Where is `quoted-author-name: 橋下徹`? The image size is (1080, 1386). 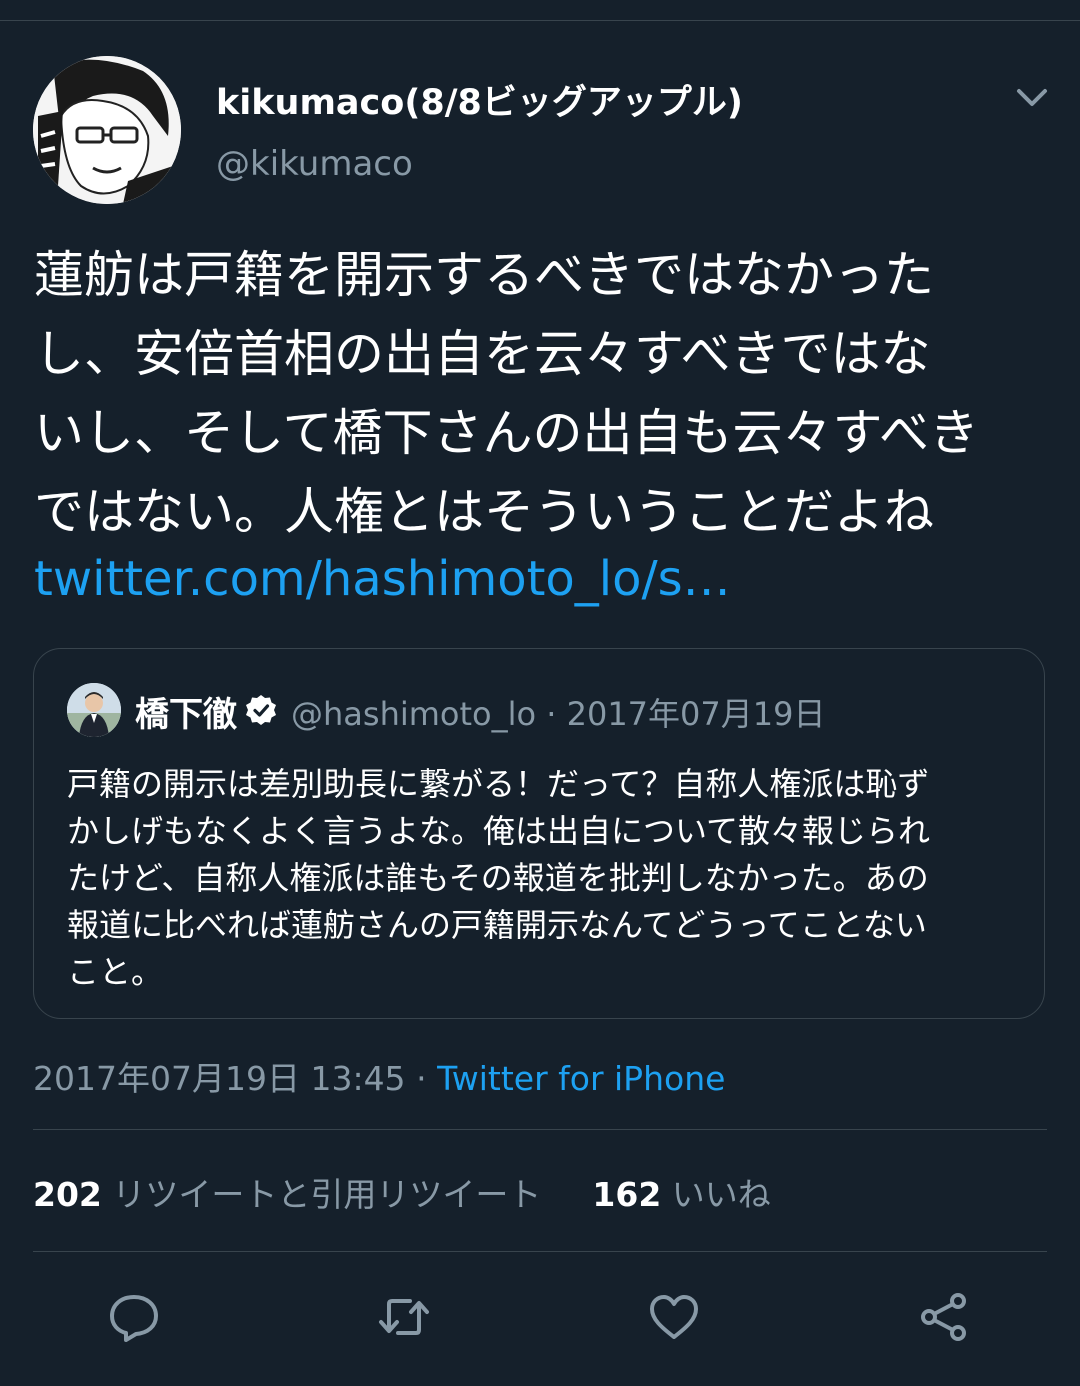 quoted-author-name: 橋下徹 is located at coordinates (186, 711).